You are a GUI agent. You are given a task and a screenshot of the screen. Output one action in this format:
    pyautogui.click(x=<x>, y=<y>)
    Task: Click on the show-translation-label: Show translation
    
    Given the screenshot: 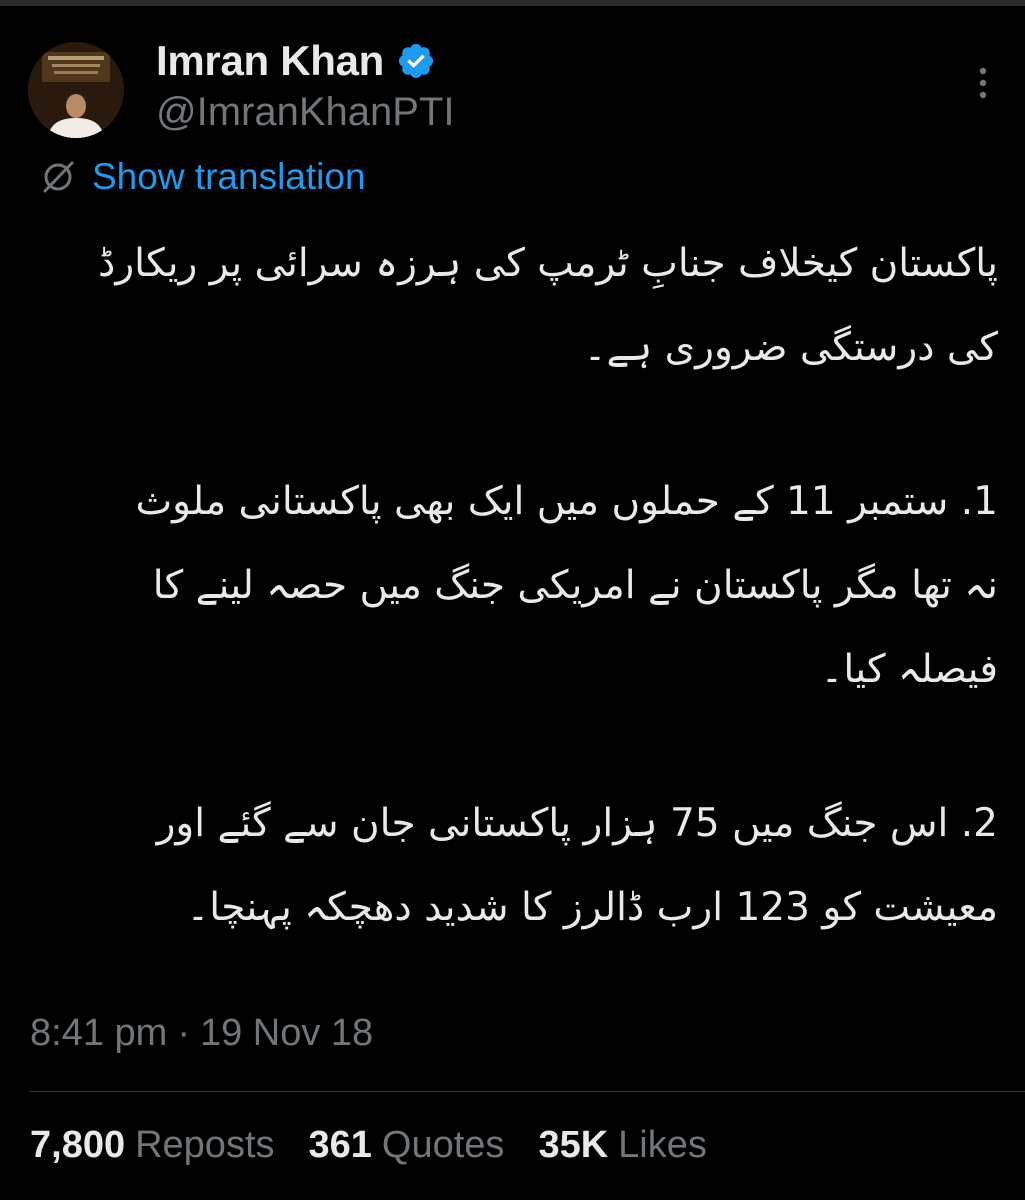 What is the action you would take?
    pyautogui.click(x=229, y=176)
    